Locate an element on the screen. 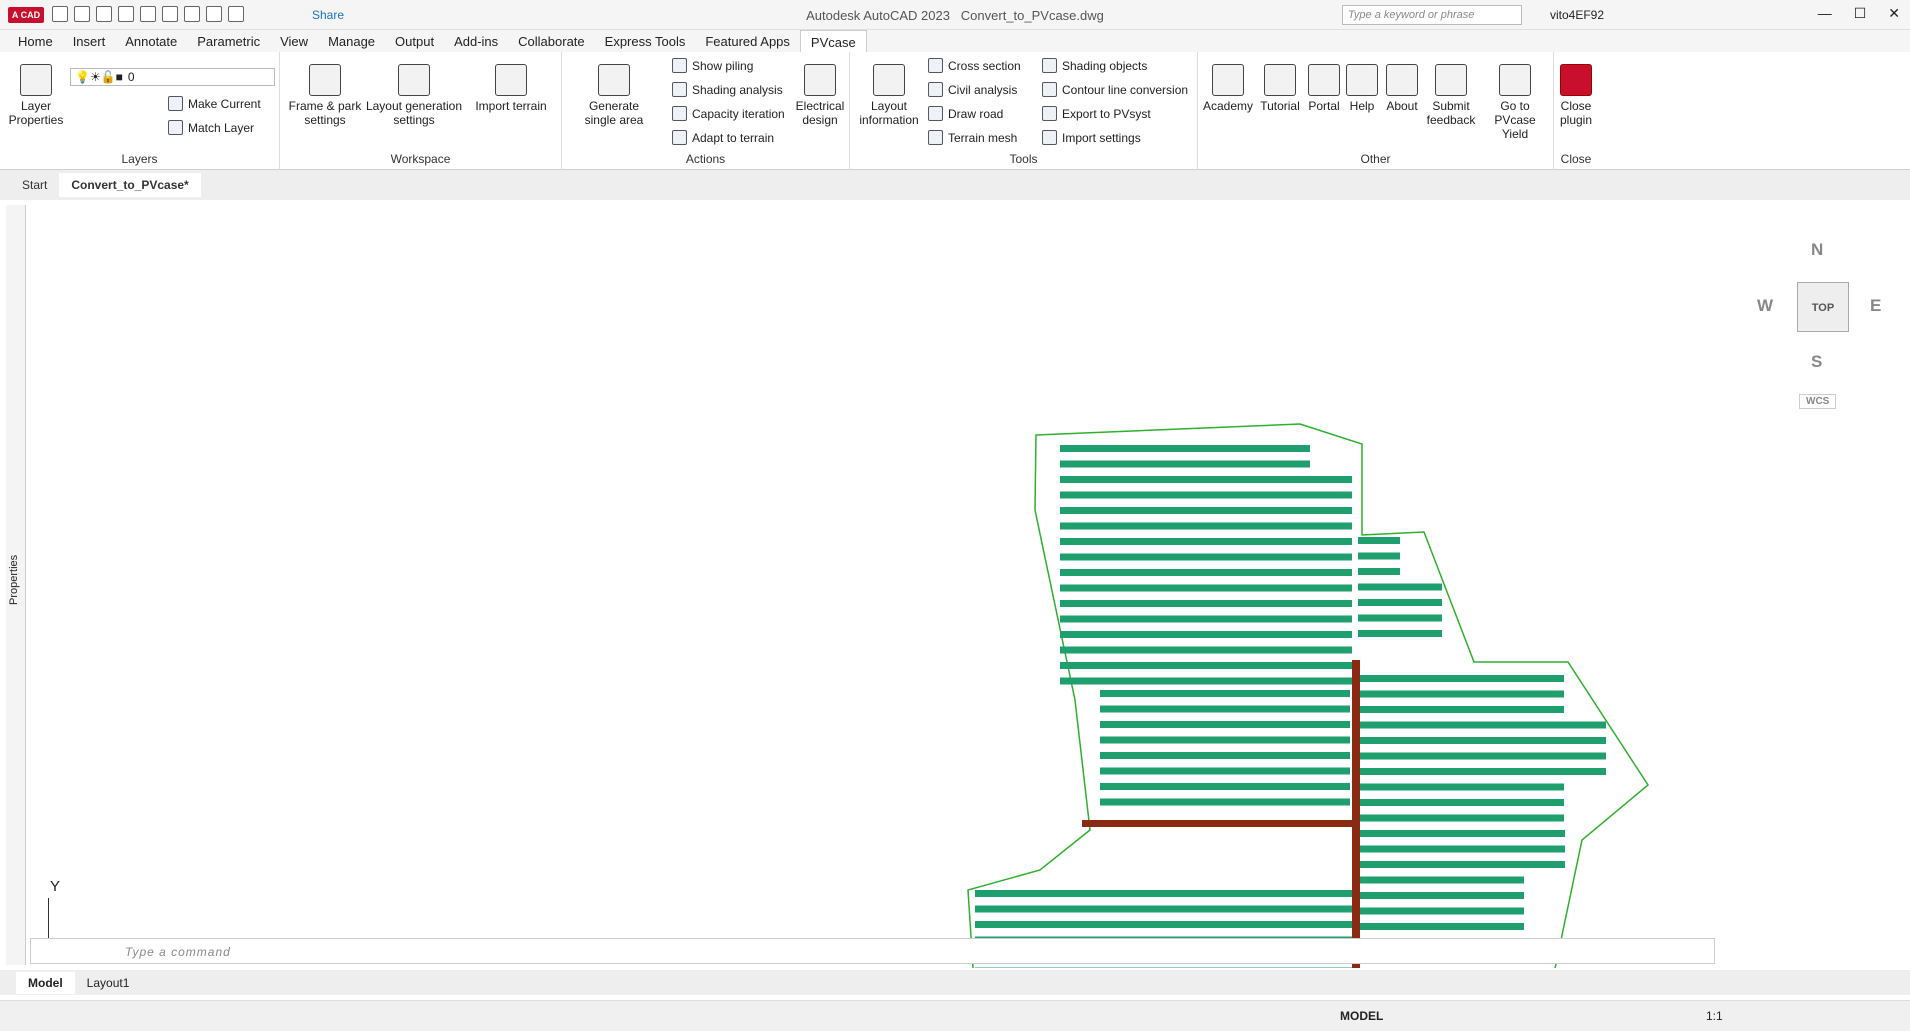 This screenshot has width=1910, height=1031. help-button: Help is located at coordinates (1362, 88).